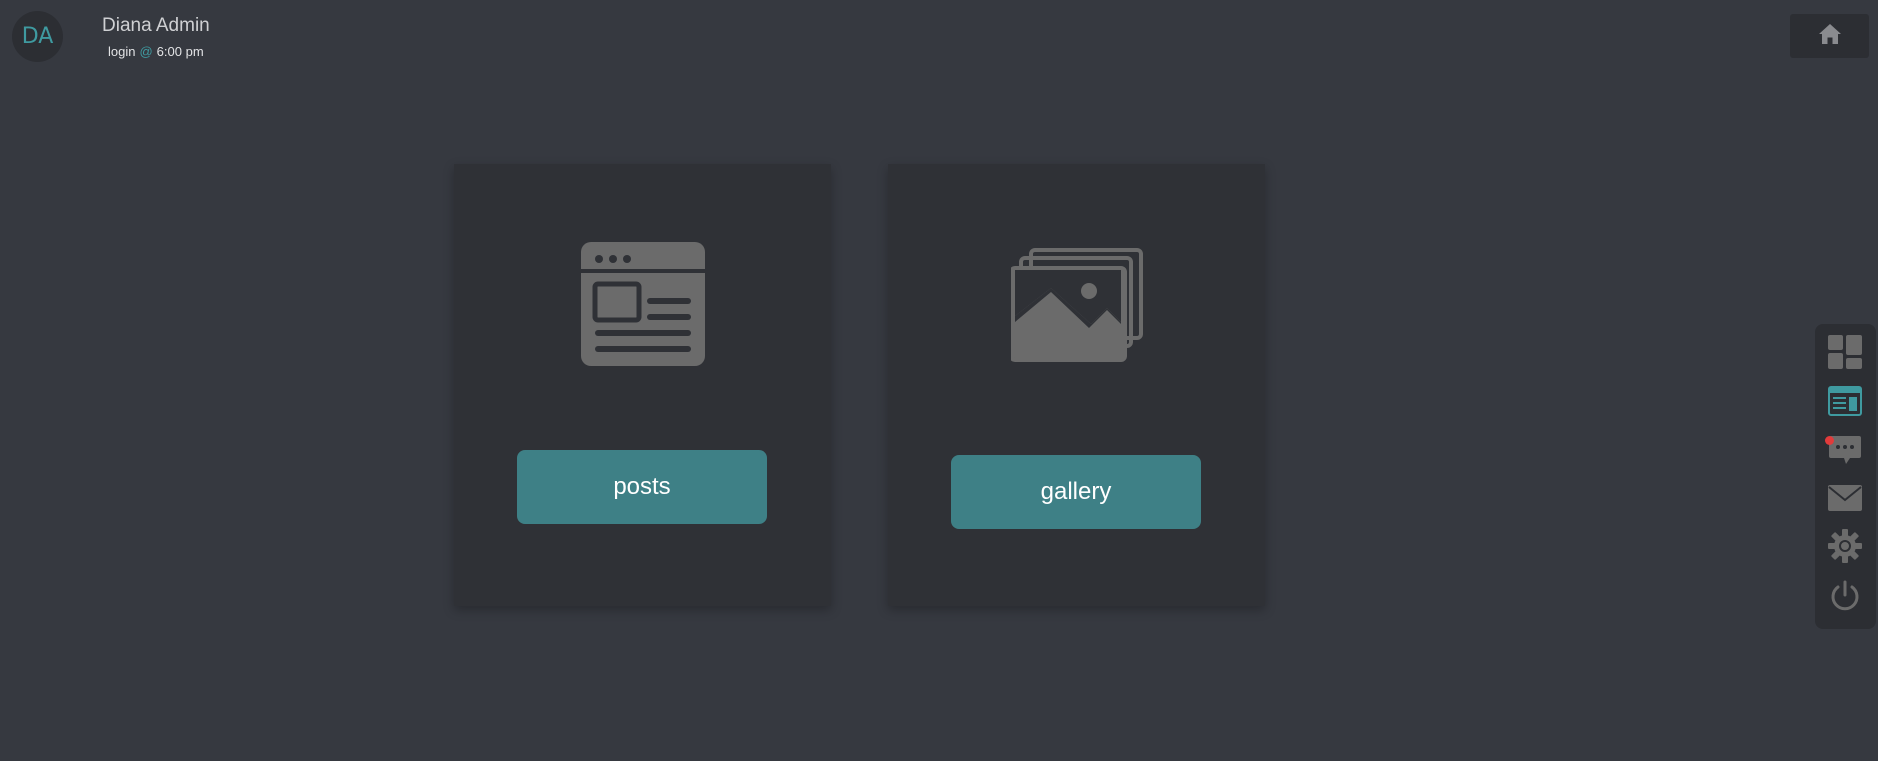 This screenshot has height=761, width=1878. I want to click on side-nav-dashboard, so click(1845, 354).